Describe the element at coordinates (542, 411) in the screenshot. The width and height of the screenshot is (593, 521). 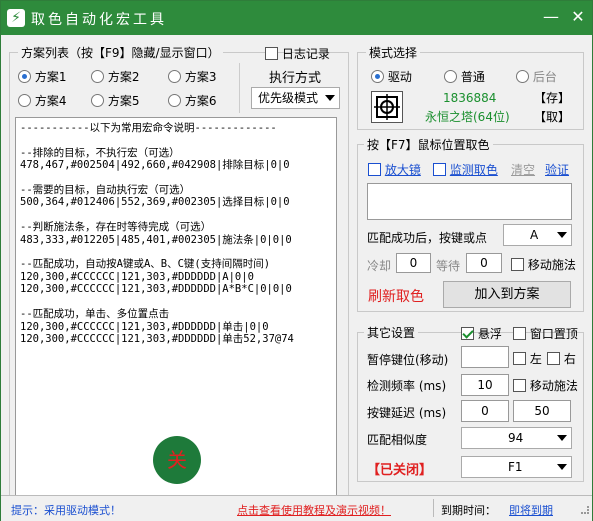
I see `key-delay-max-input: 50` at that location.